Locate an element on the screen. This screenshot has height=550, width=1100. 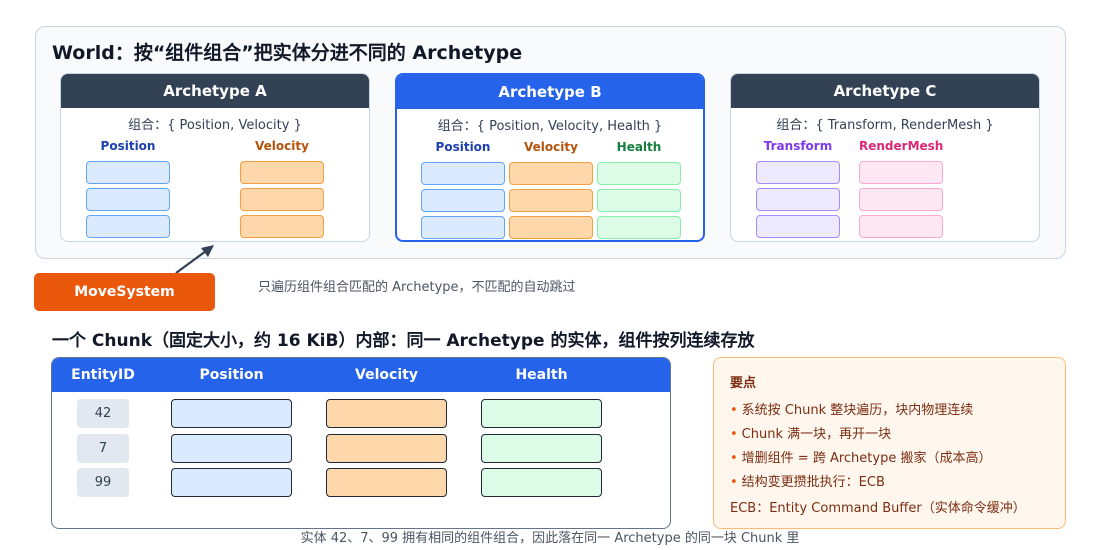
archetype-a-col-position: Position is located at coordinates (128, 146).